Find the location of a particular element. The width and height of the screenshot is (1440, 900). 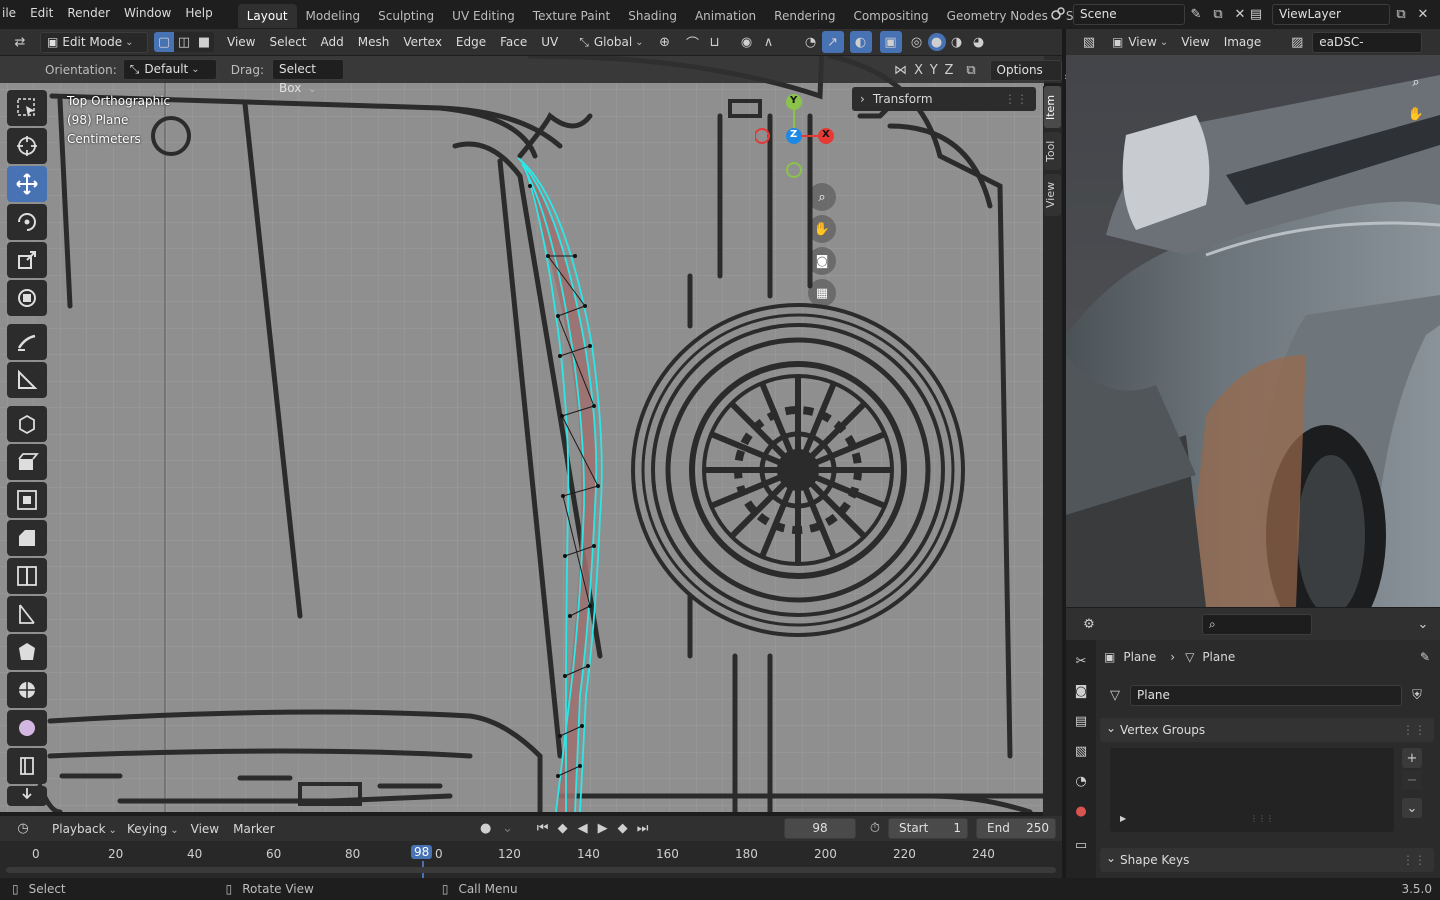

new-view-layer-icon: ⧉ is located at coordinates (1401, 14).